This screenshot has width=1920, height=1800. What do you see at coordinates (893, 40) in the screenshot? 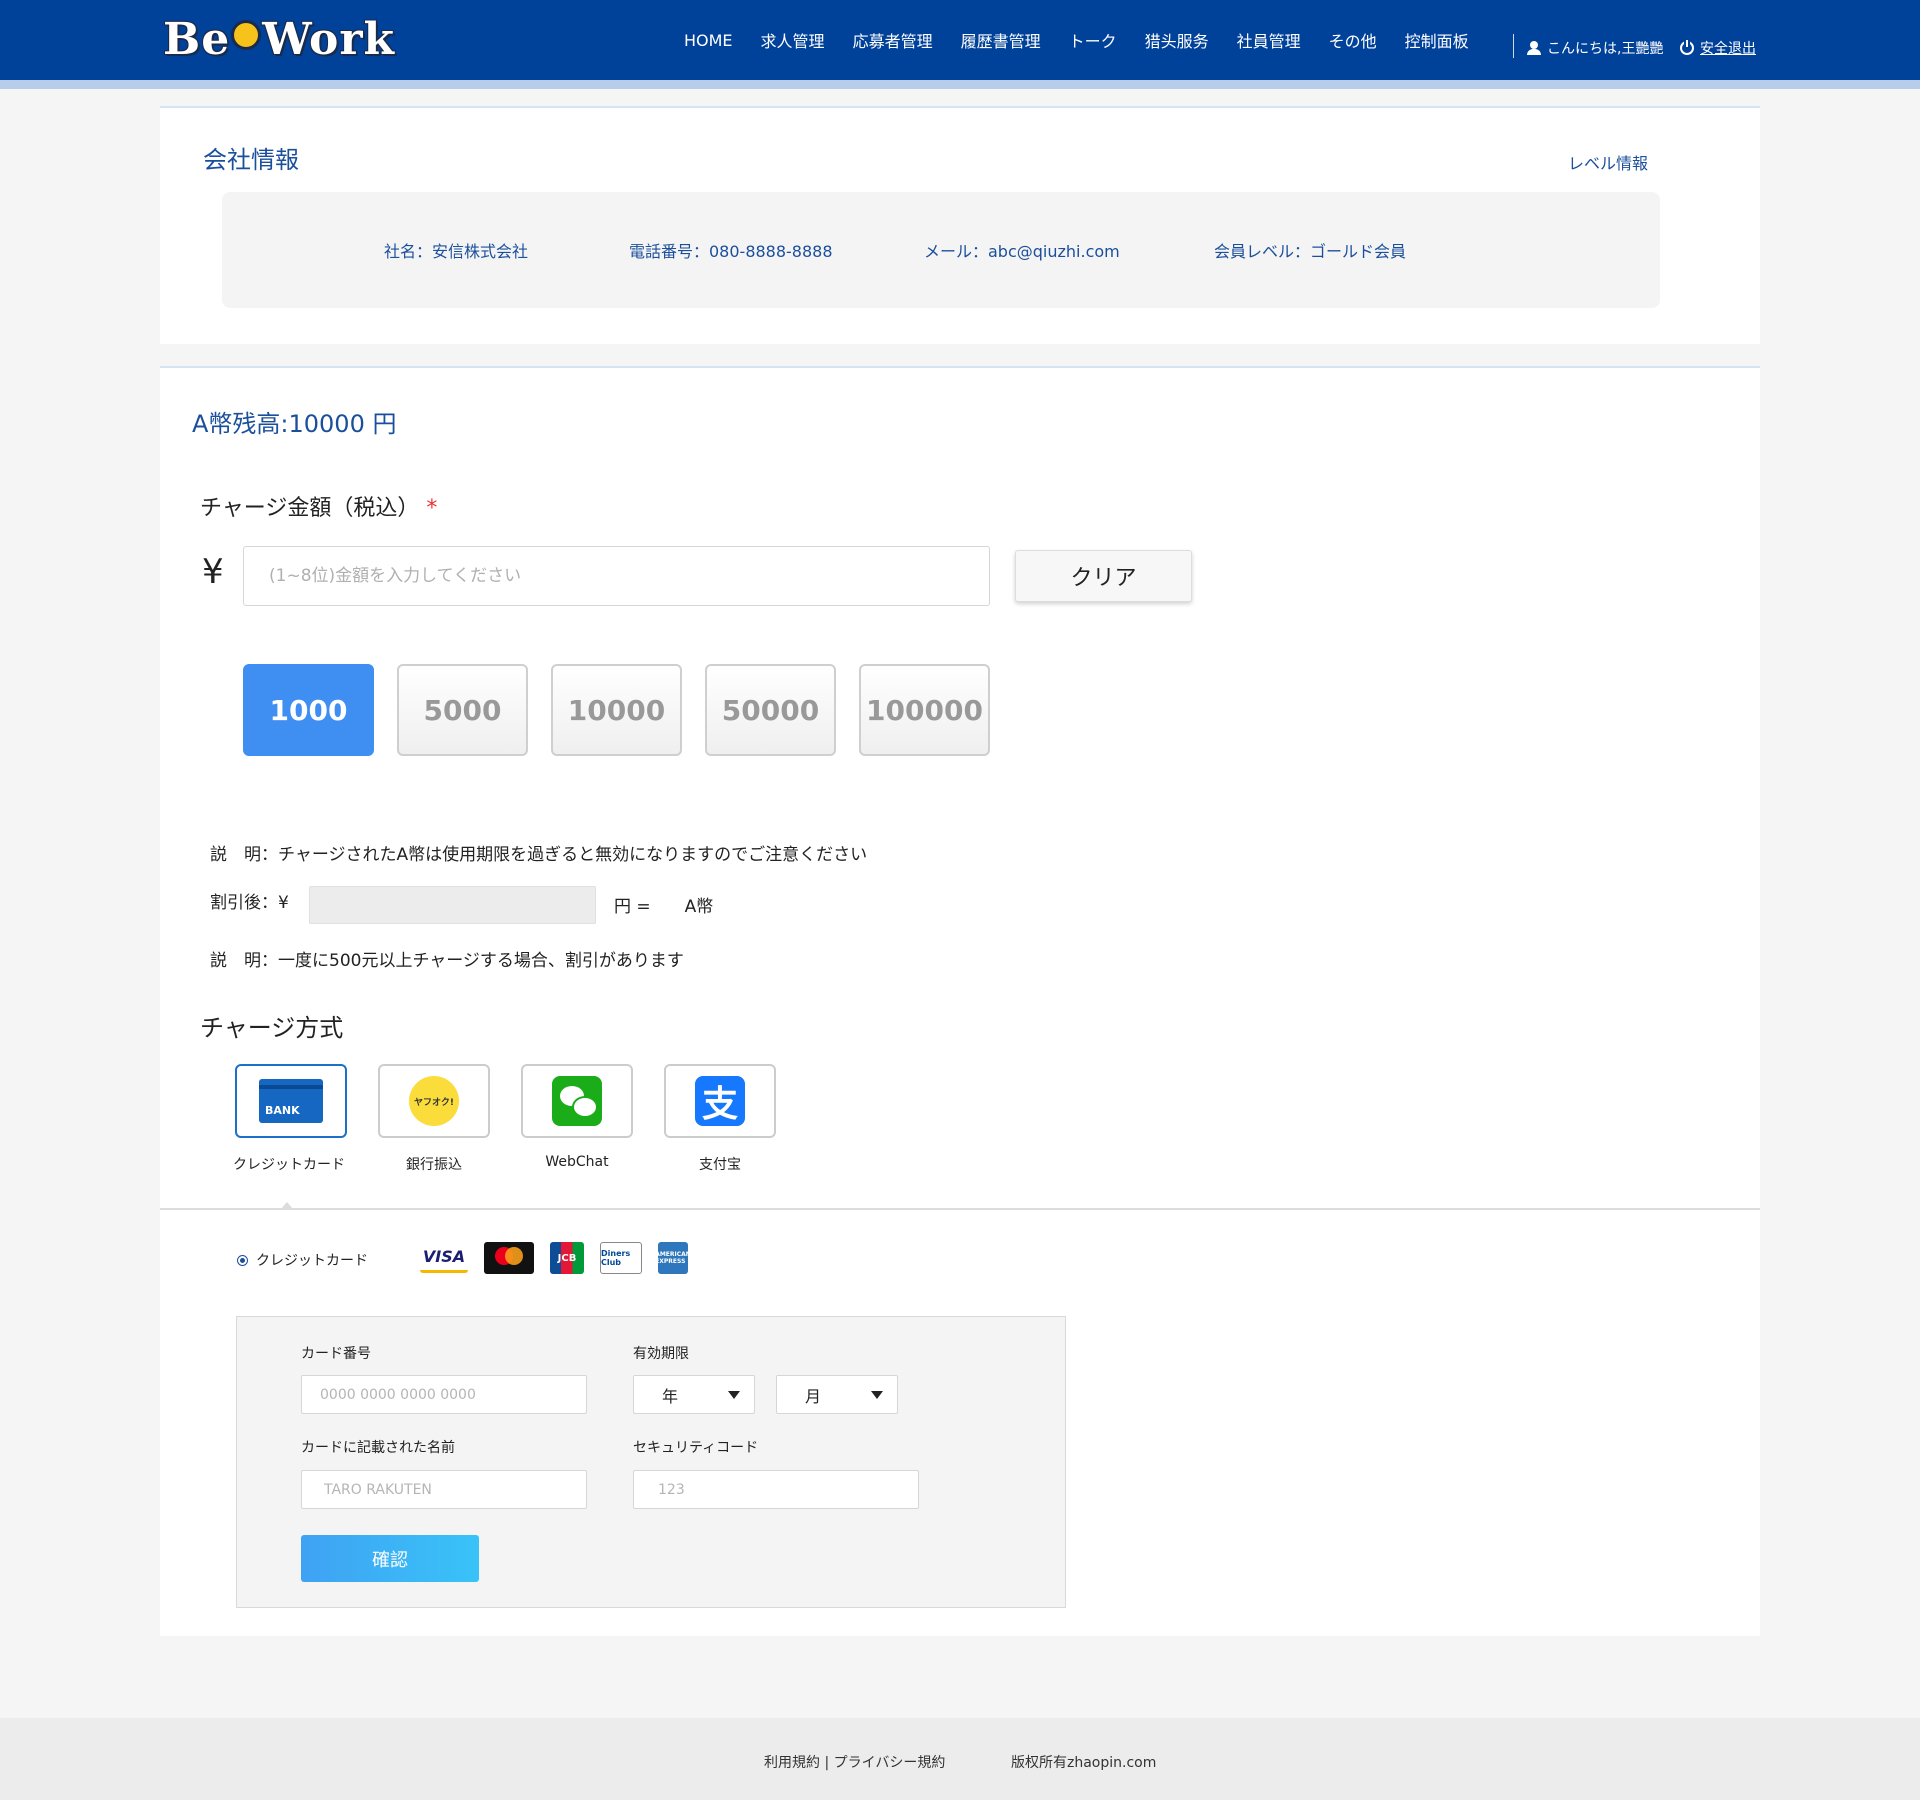
I see `nav-applicant-management: 応募者管理` at bounding box center [893, 40].